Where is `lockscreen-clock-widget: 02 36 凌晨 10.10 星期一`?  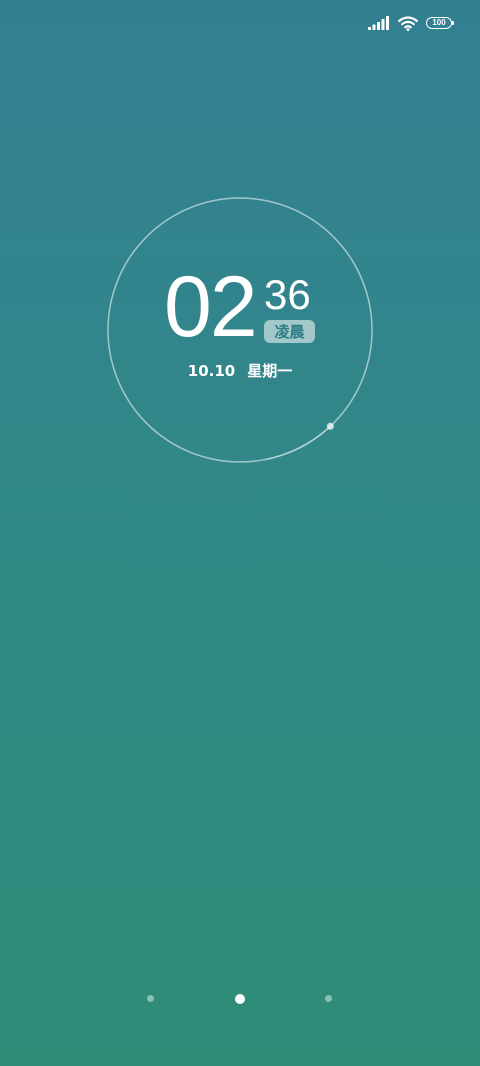 lockscreen-clock-widget: 02 36 凌晨 10.10 星期一 is located at coordinates (240, 330).